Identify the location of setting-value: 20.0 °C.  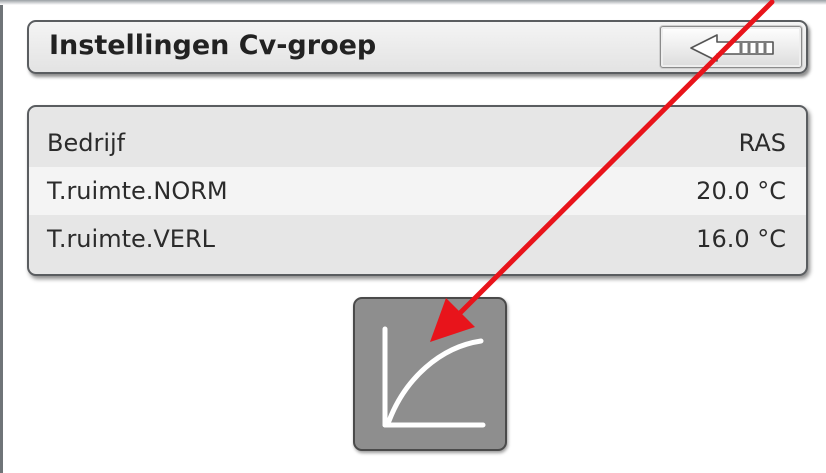
(741, 191).